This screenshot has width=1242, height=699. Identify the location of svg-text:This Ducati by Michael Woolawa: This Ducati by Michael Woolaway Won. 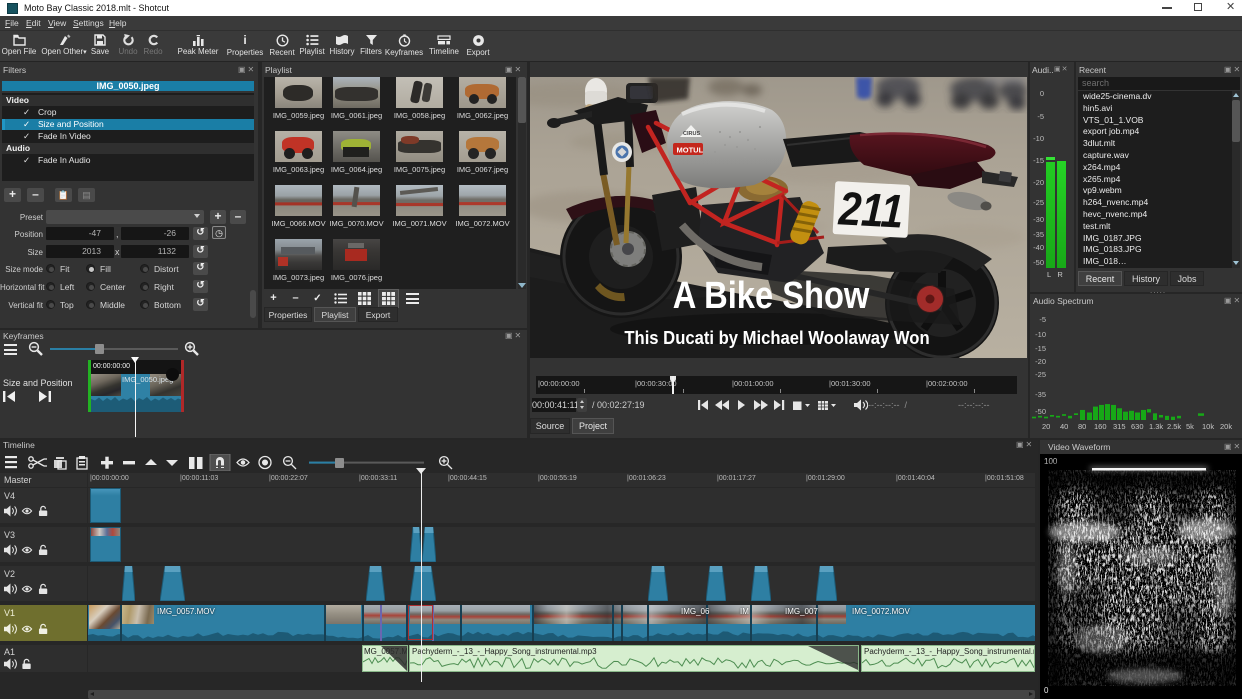
(776, 337).